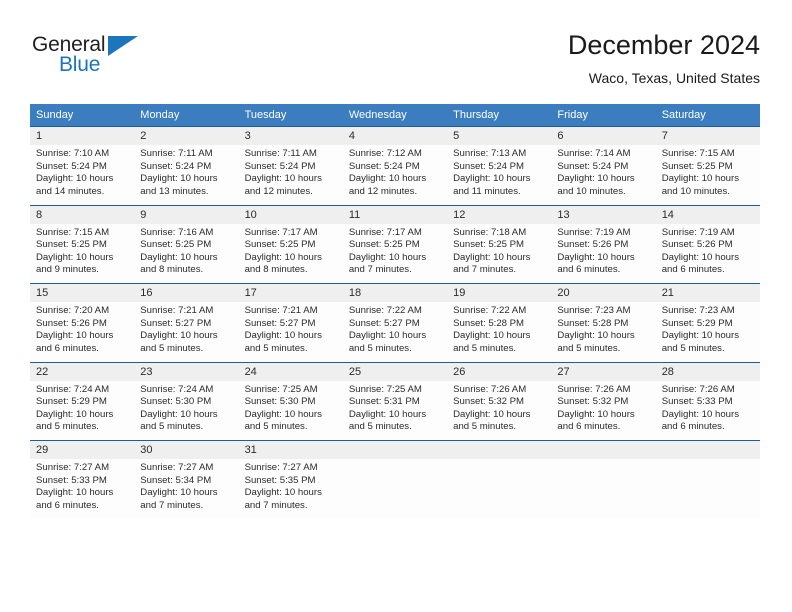 The image size is (792, 612). Describe the element at coordinates (395, 371) in the screenshot. I see `day-number-cell: 25` at that location.